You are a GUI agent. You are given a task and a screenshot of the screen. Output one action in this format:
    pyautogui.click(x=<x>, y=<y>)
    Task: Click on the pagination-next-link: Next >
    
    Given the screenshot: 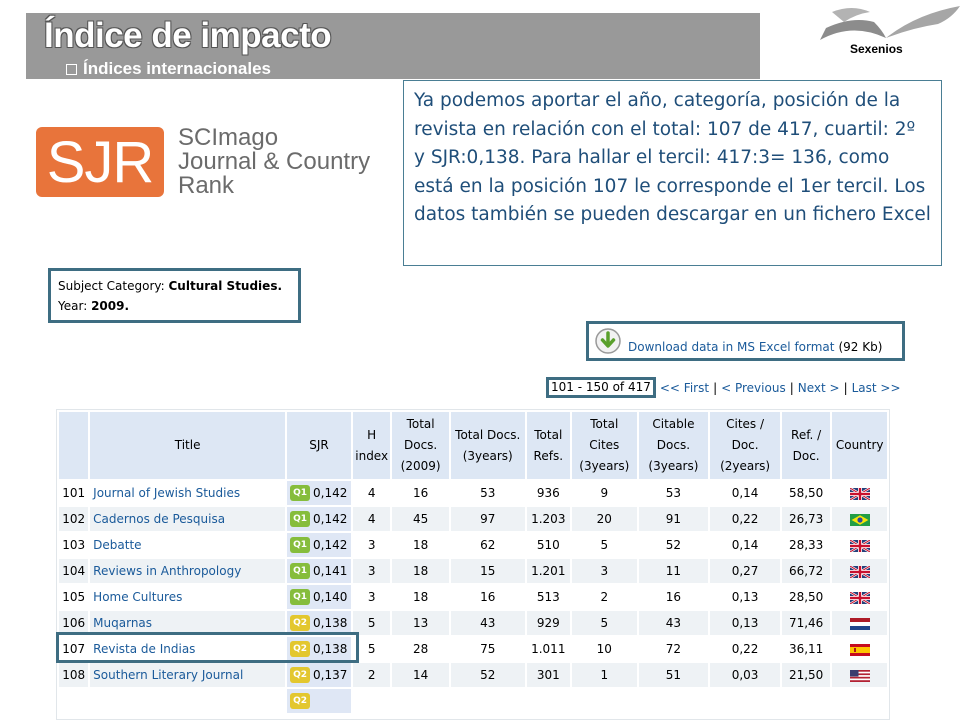 What is the action you would take?
    pyautogui.click(x=819, y=388)
    